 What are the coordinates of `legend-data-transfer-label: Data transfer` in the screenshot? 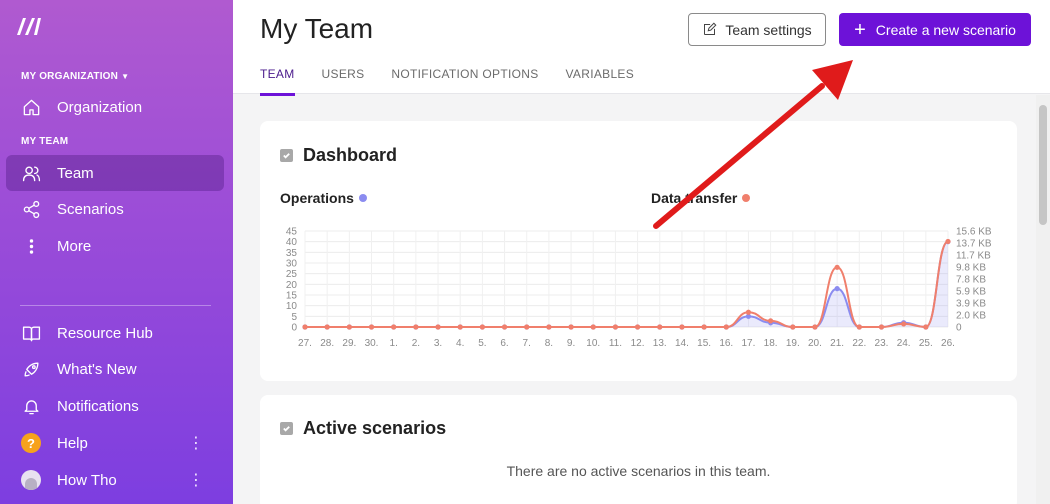 It's located at (694, 198).